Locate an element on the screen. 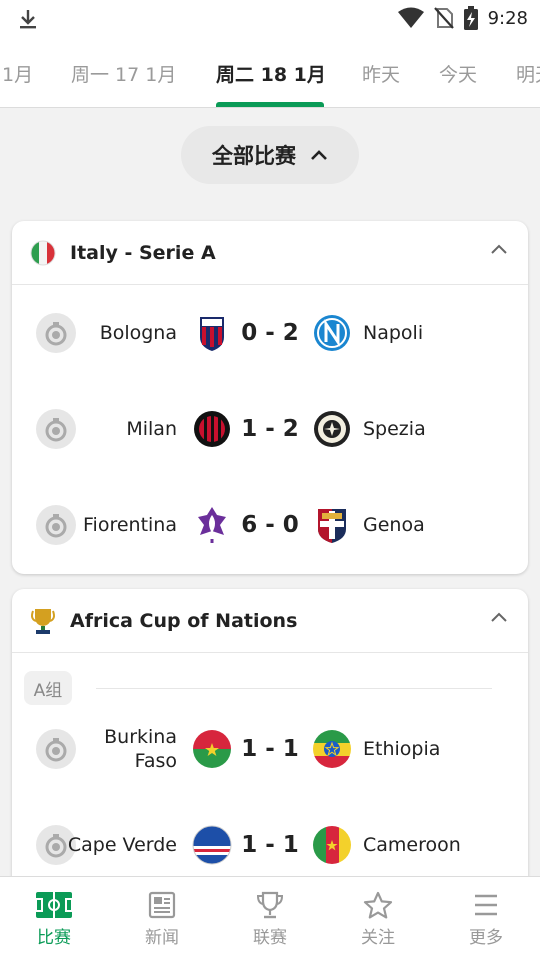  date-tab-tue-18: 周二 18 1月 is located at coordinates (271, 73).